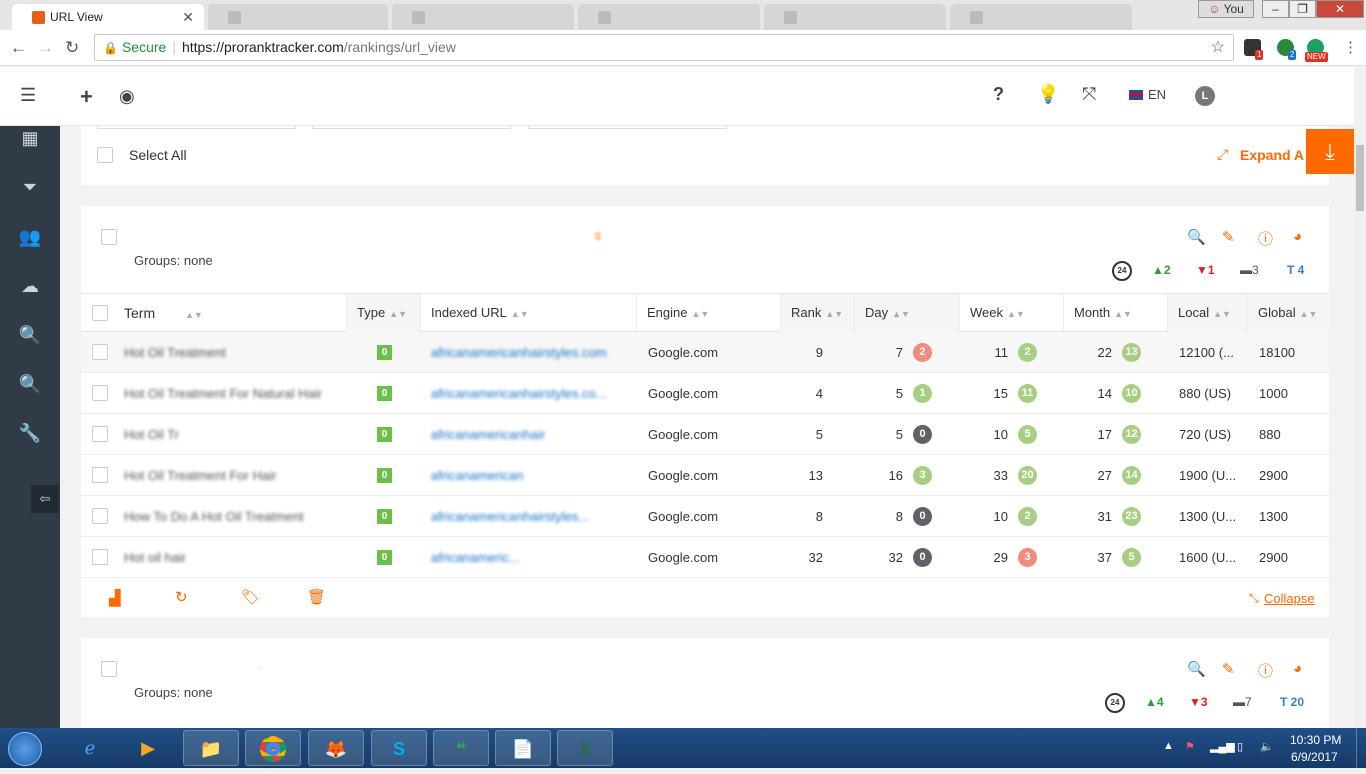 This screenshot has width=1366, height=774. What do you see at coordinates (230, 393) in the screenshot?
I see `term-cell: Hot Oil Treatment For Natural Hair` at bounding box center [230, 393].